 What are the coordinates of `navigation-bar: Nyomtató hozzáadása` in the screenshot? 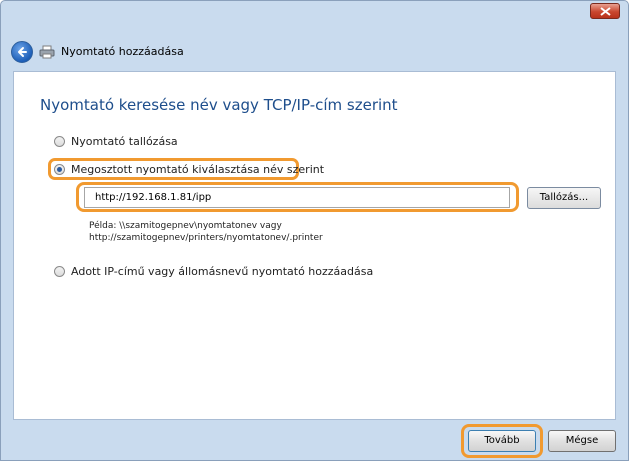 It's located at (314, 52).